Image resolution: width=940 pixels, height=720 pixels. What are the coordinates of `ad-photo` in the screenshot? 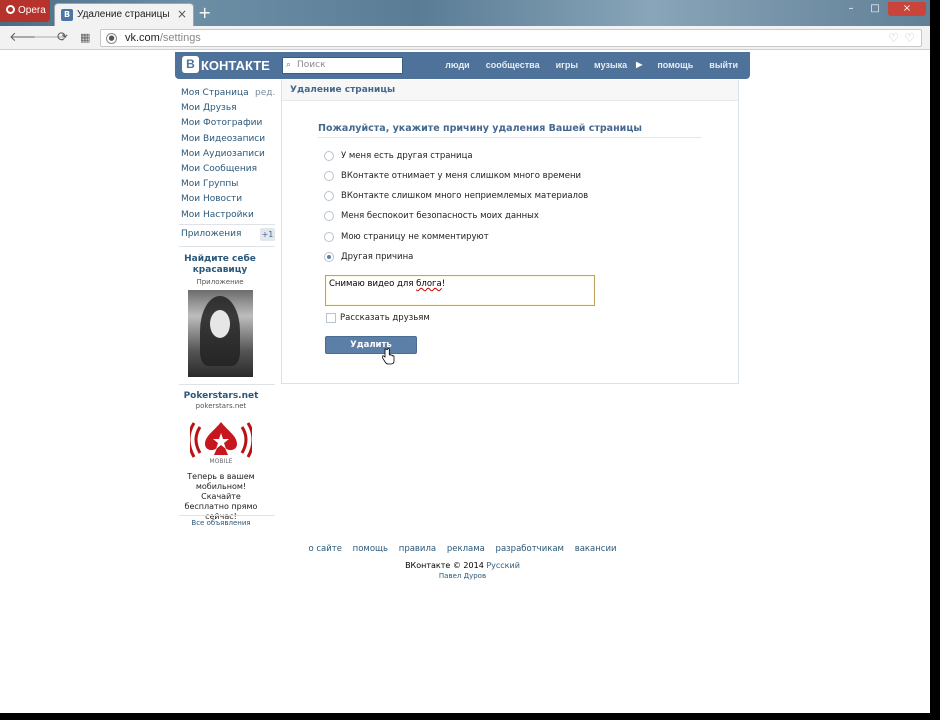 It's located at (220, 333).